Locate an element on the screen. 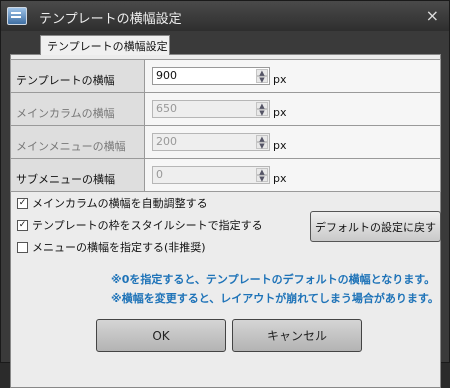  auto-adjust-main-column-checkbox: ✓ メインカラムの横幅を自動調整する is located at coordinates (112, 203).